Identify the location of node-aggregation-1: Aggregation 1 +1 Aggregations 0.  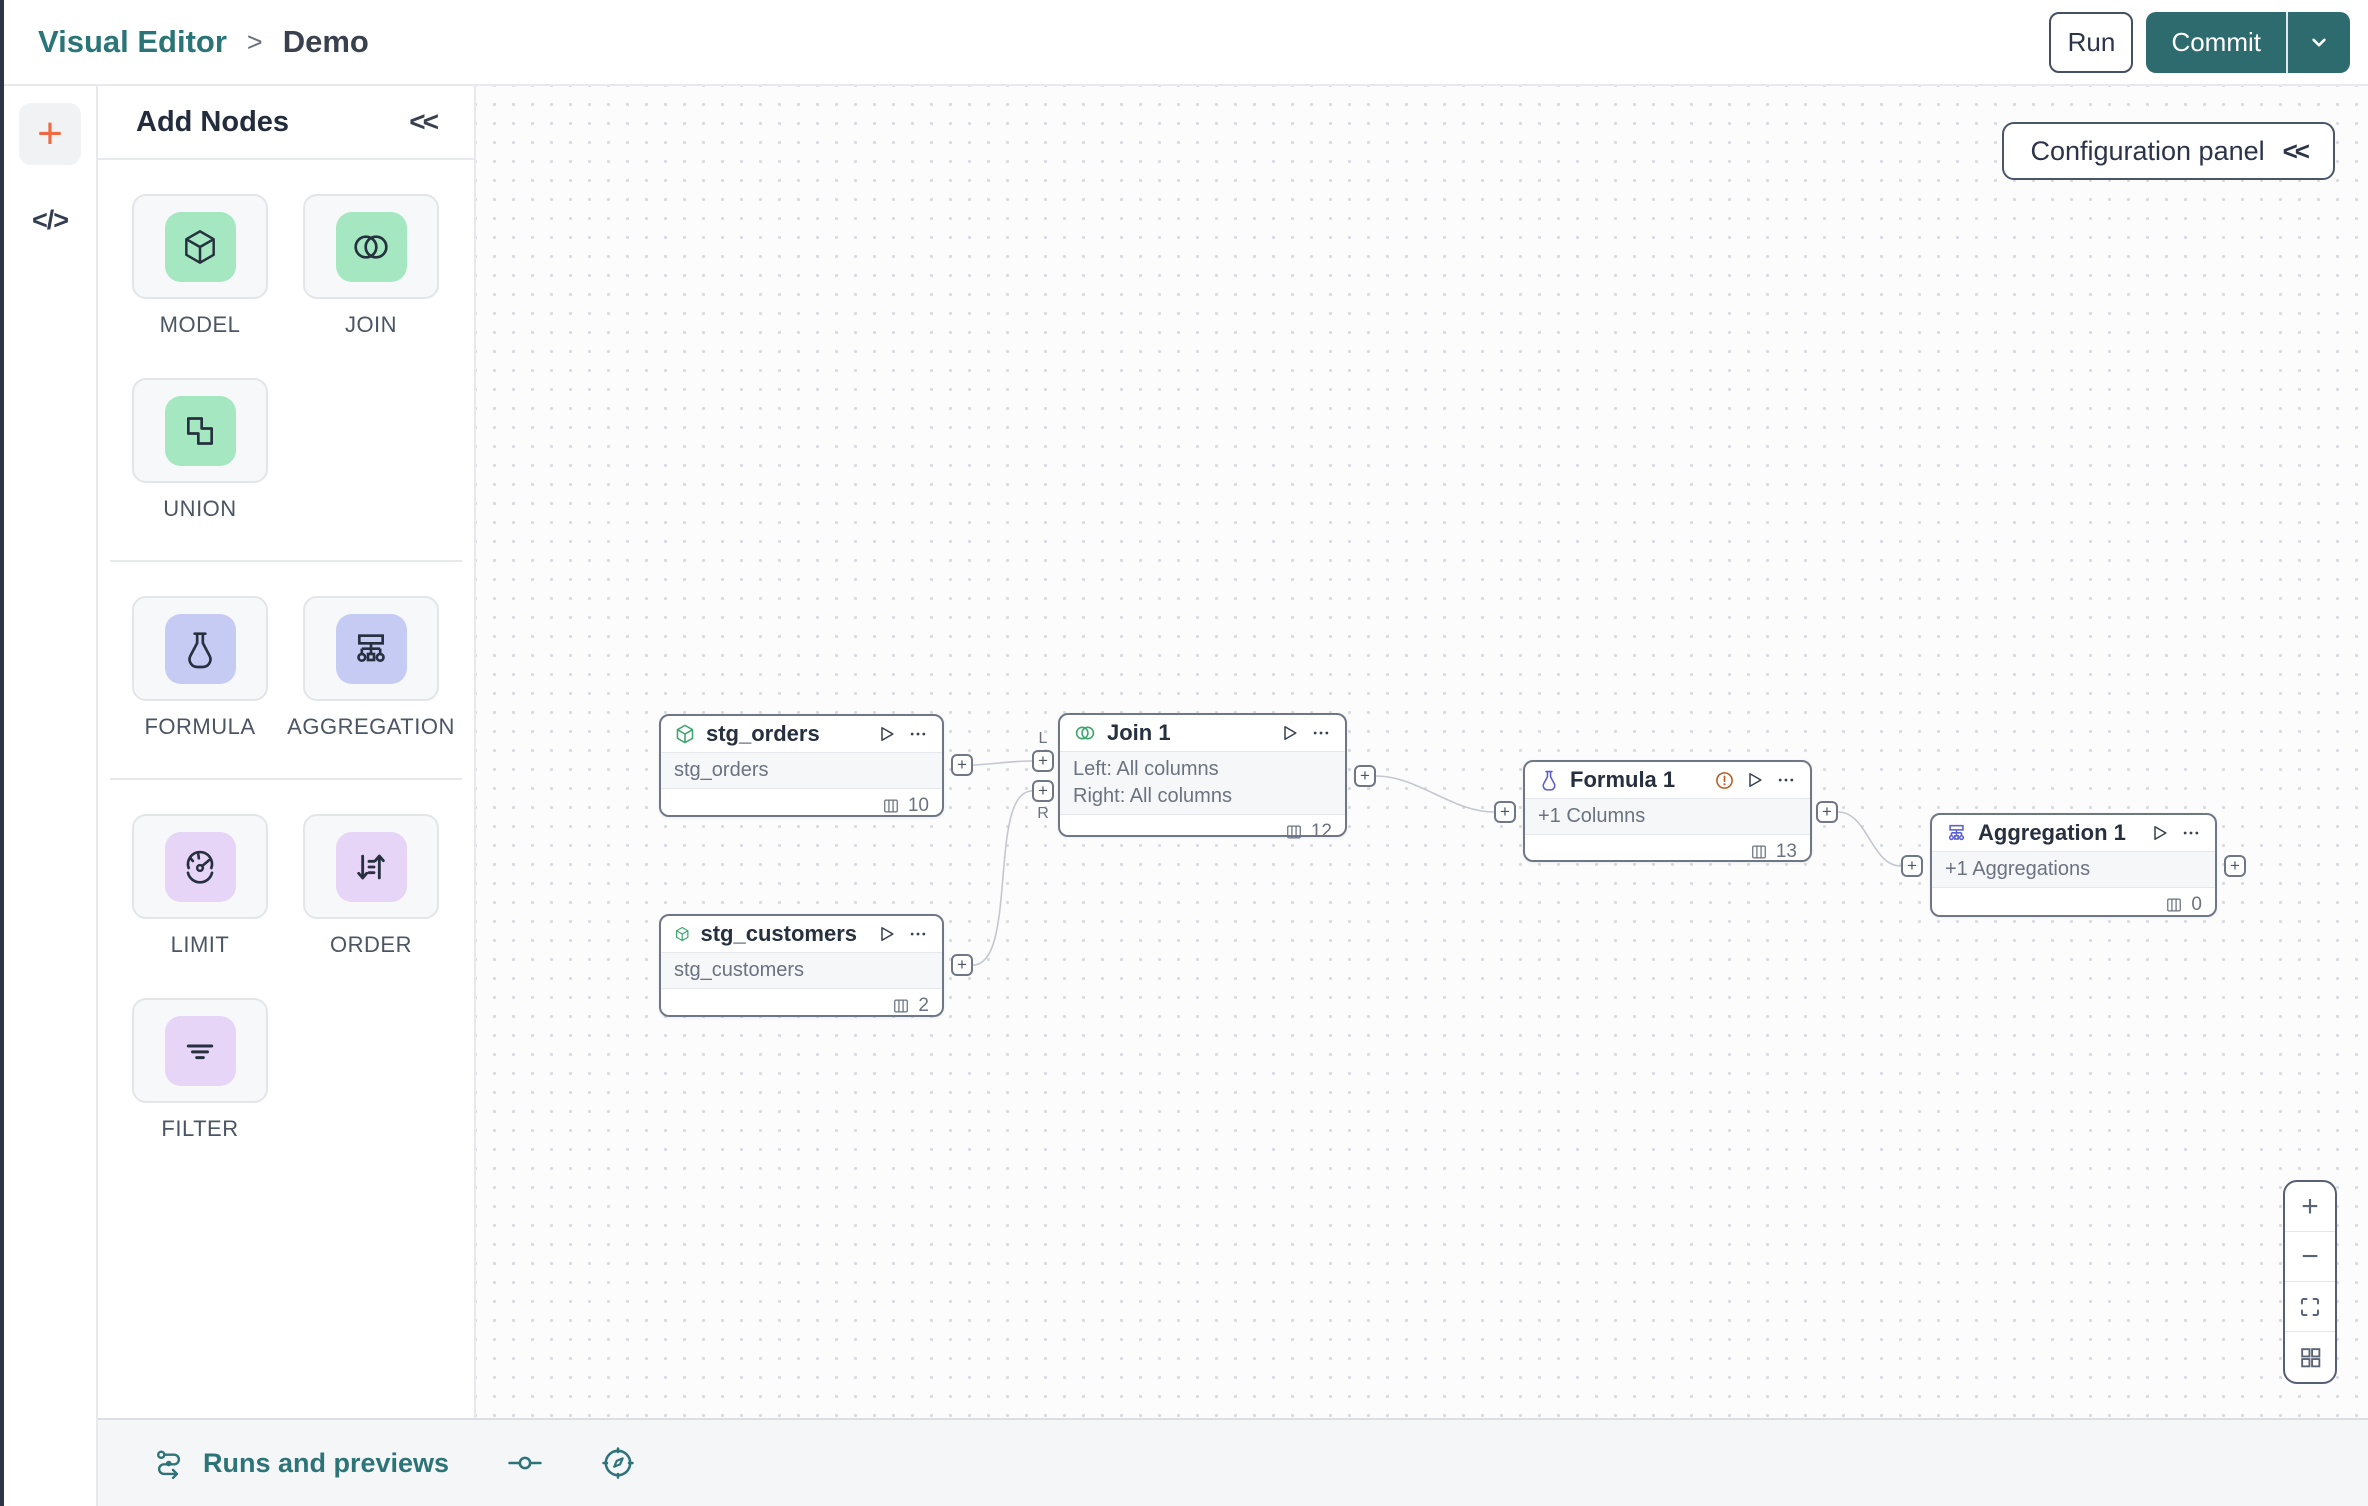
(2073, 865).